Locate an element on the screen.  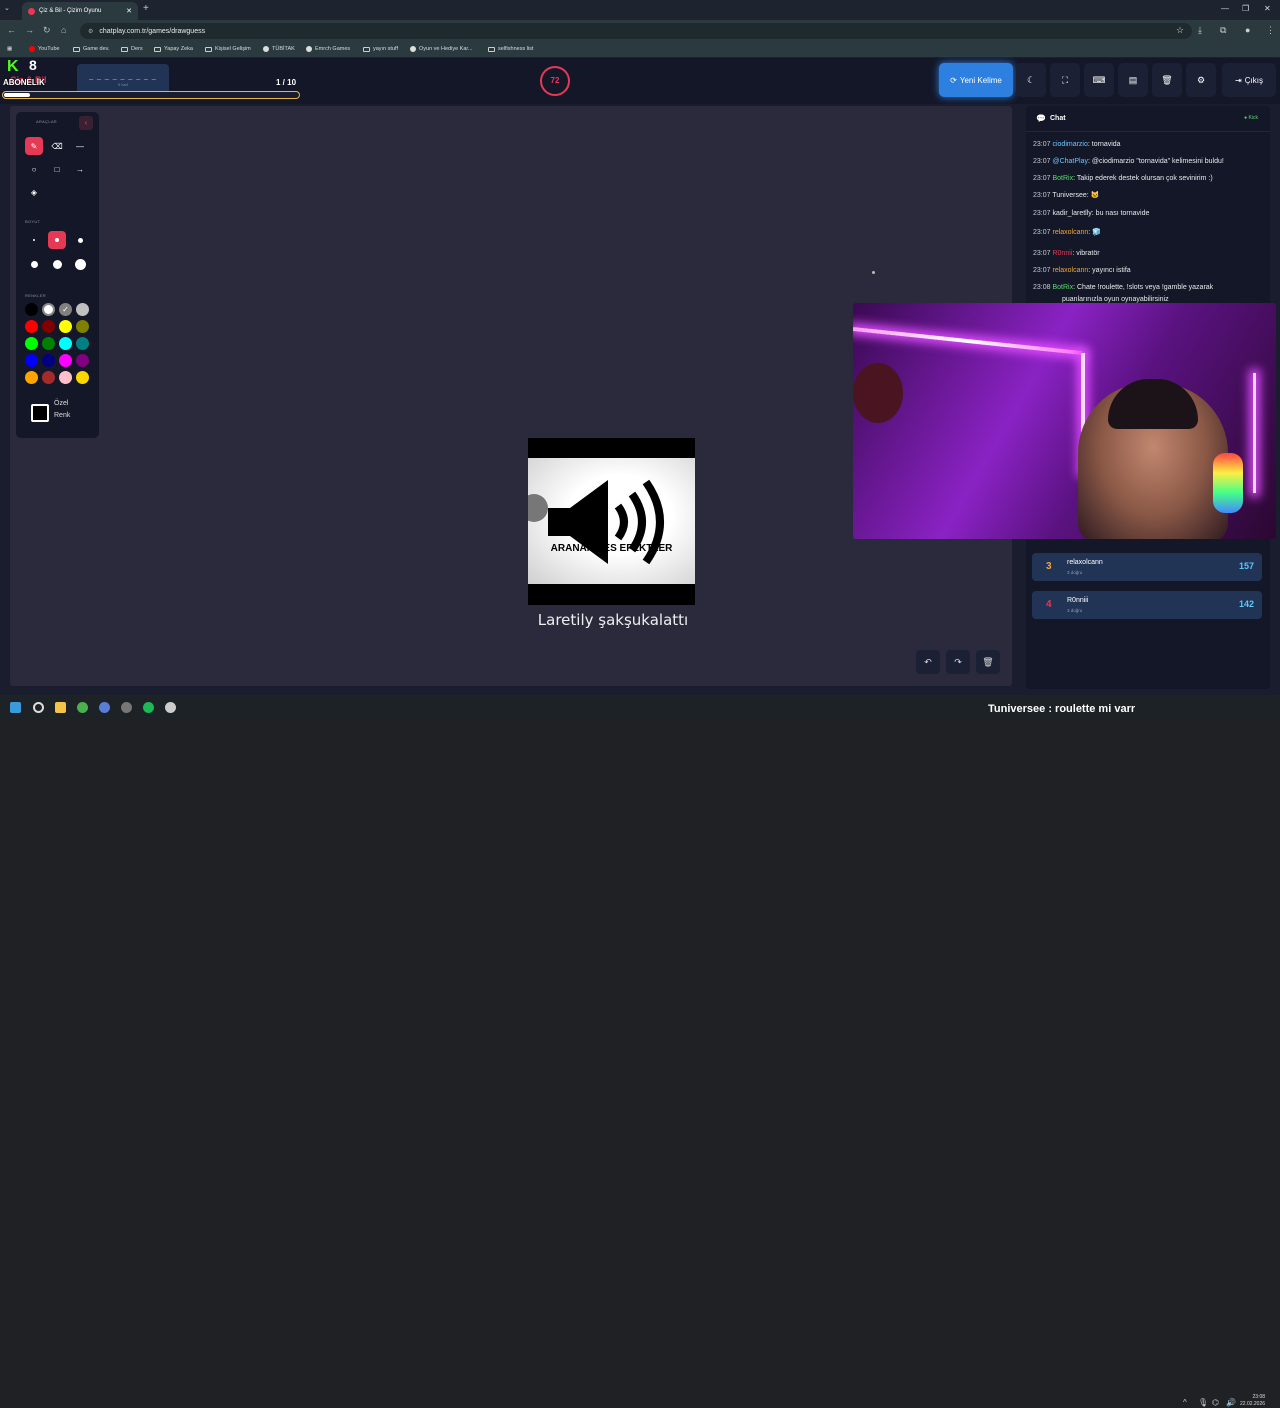
size-2-button is located at coordinates (57, 240).